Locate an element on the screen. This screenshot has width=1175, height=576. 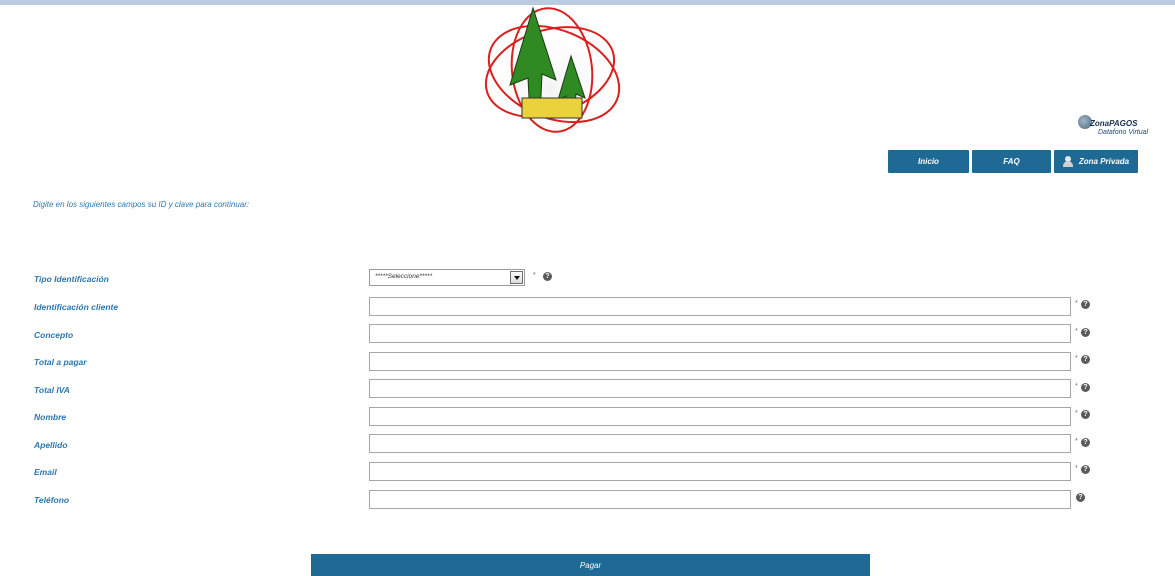
nav-zona-privada-button: Zona Privada is located at coordinates (1096, 161).